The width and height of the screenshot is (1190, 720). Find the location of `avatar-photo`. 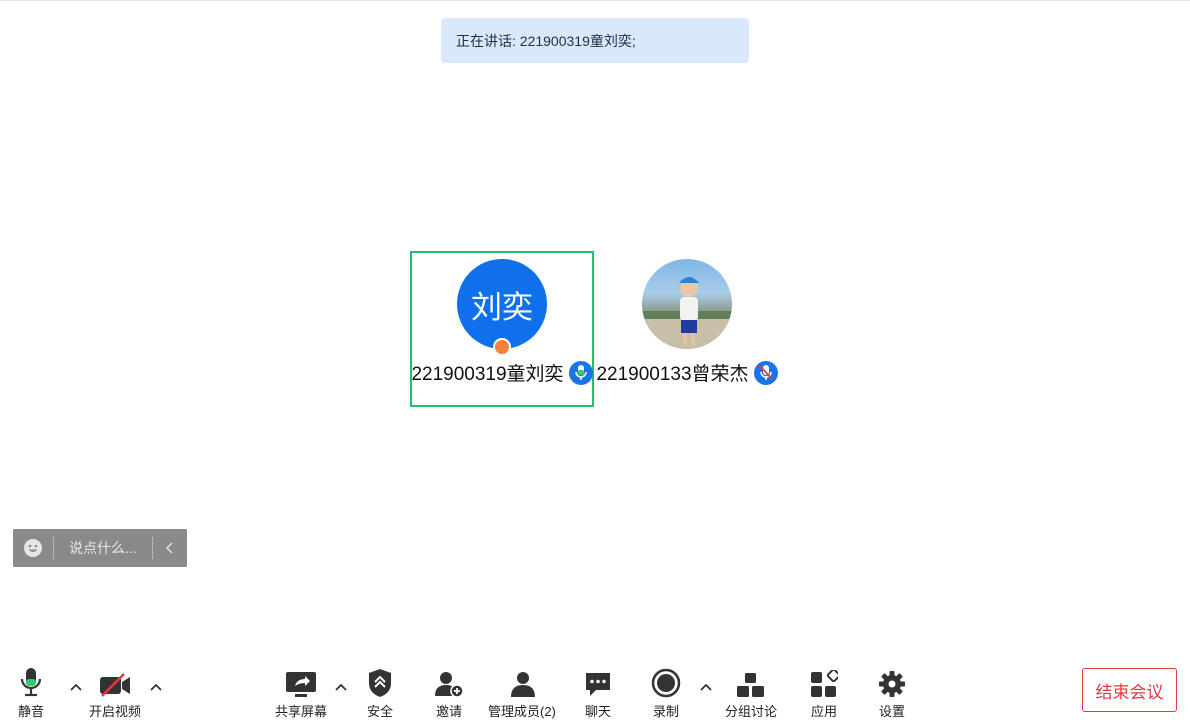

avatar-photo is located at coordinates (687, 304).